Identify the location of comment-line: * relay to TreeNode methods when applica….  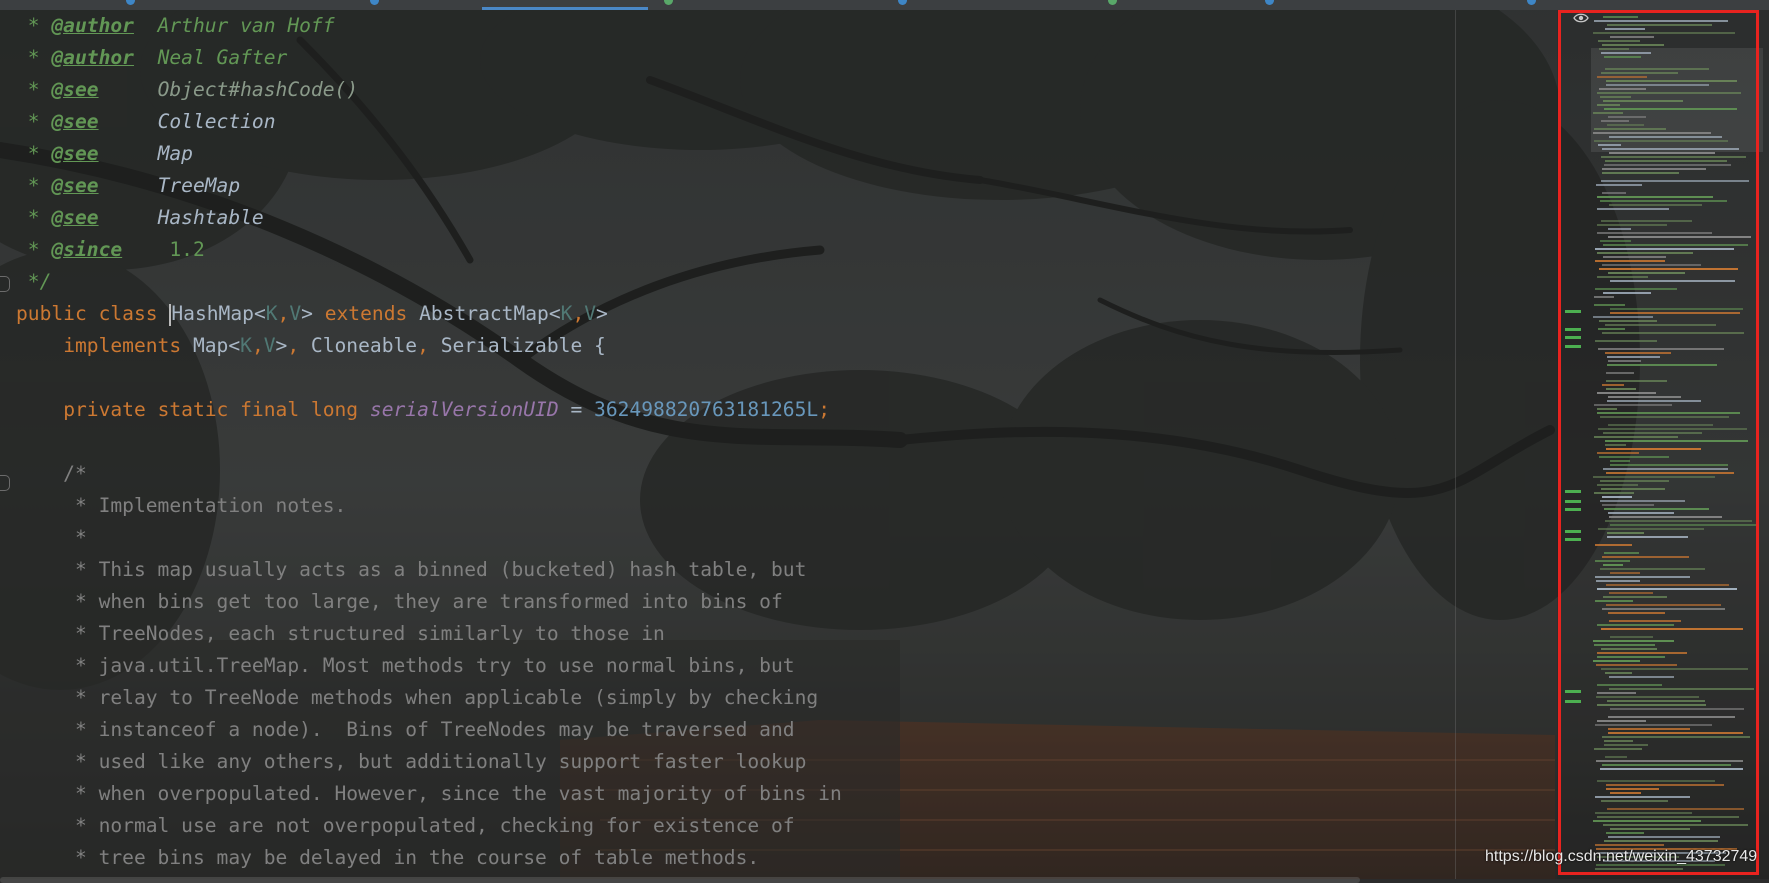
(417, 697).